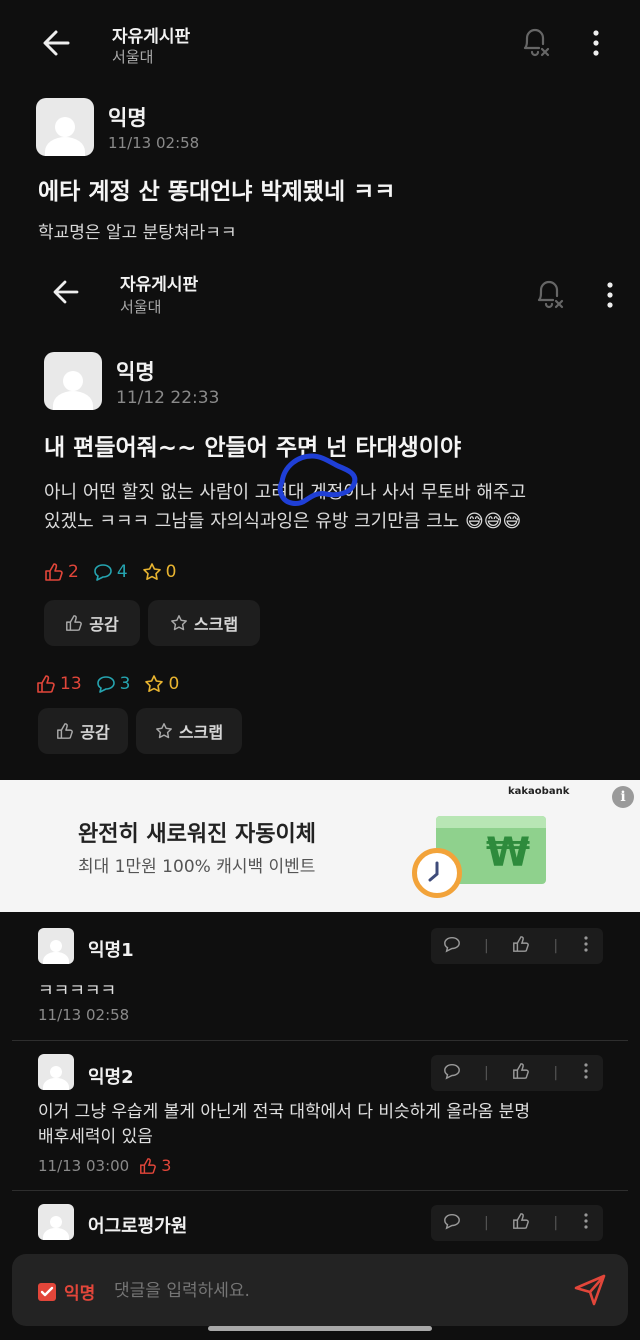 This screenshot has height=1340, width=640. I want to click on like-count: 13, so click(59, 684).